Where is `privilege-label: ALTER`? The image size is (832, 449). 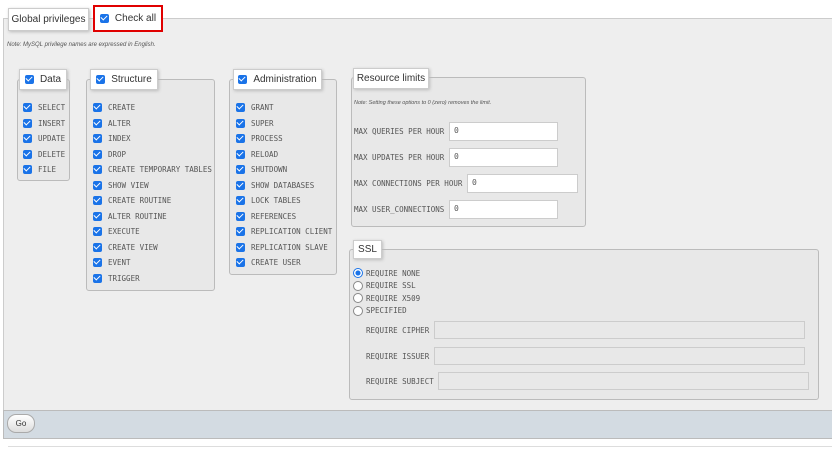 privilege-label: ALTER is located at coordinates (119, 123).